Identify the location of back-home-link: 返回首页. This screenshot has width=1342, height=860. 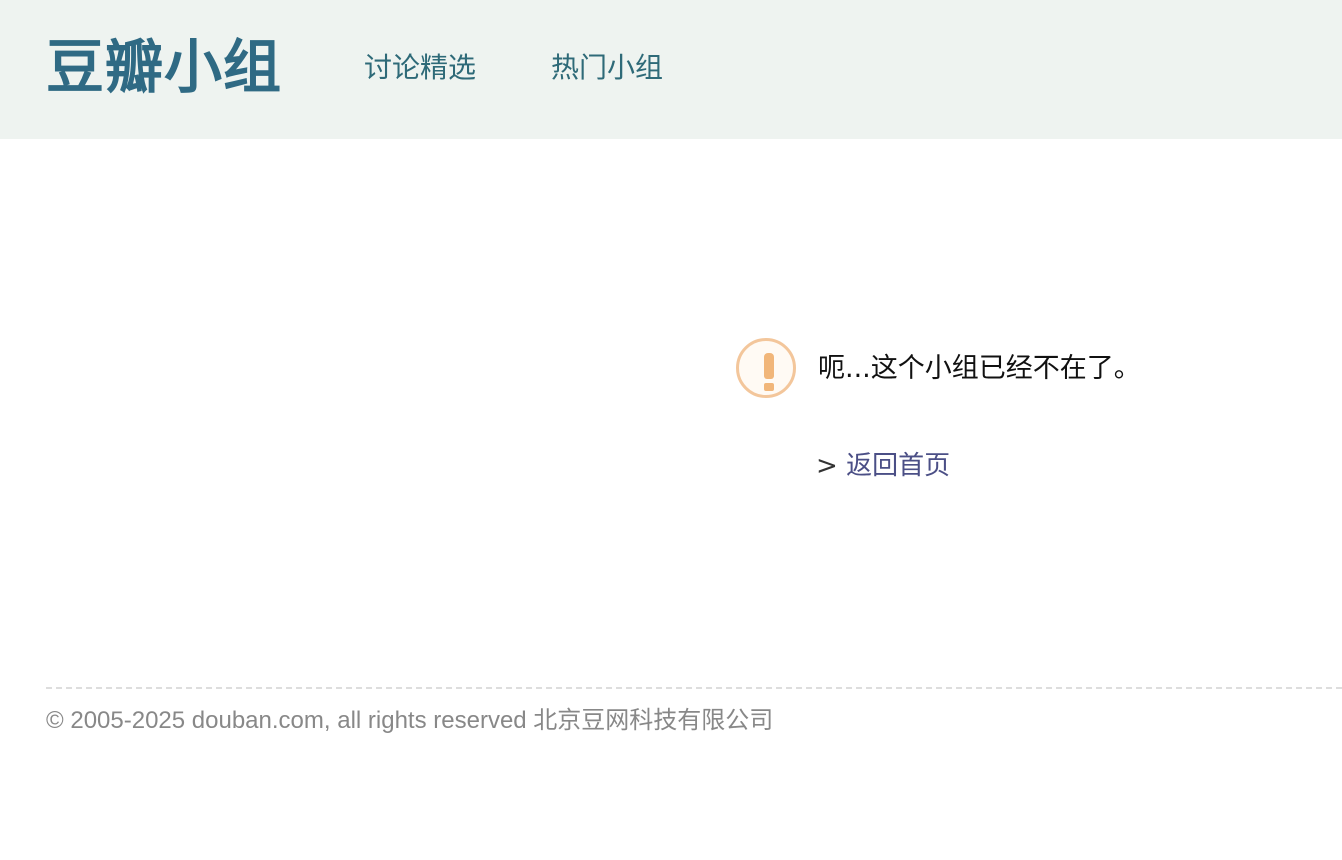
(898, 466).